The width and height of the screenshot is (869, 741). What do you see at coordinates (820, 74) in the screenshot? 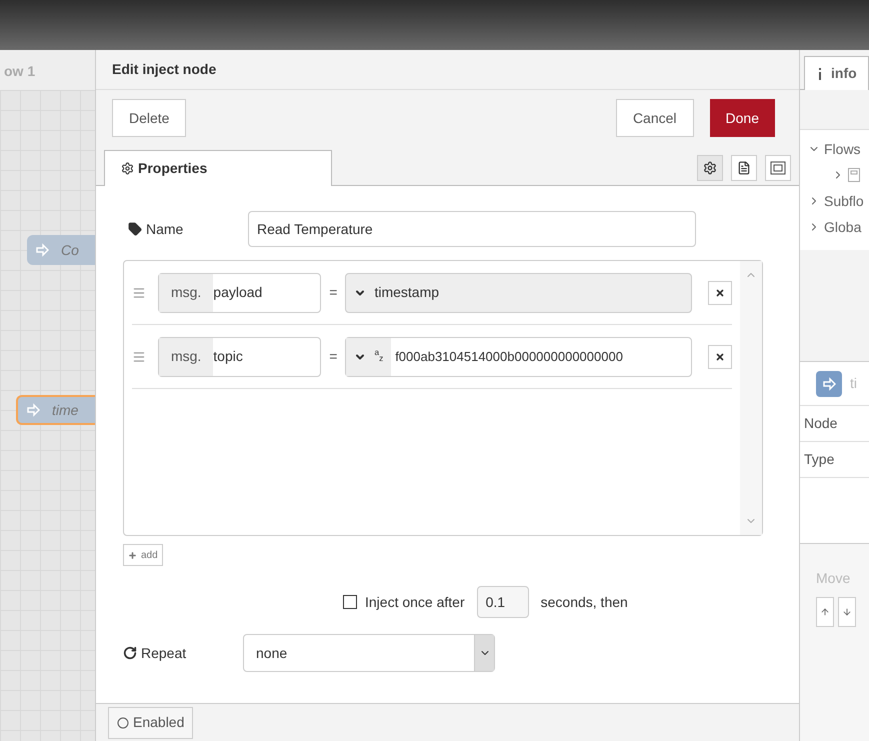
I see `info-icon` at bounding box center [820, 74].